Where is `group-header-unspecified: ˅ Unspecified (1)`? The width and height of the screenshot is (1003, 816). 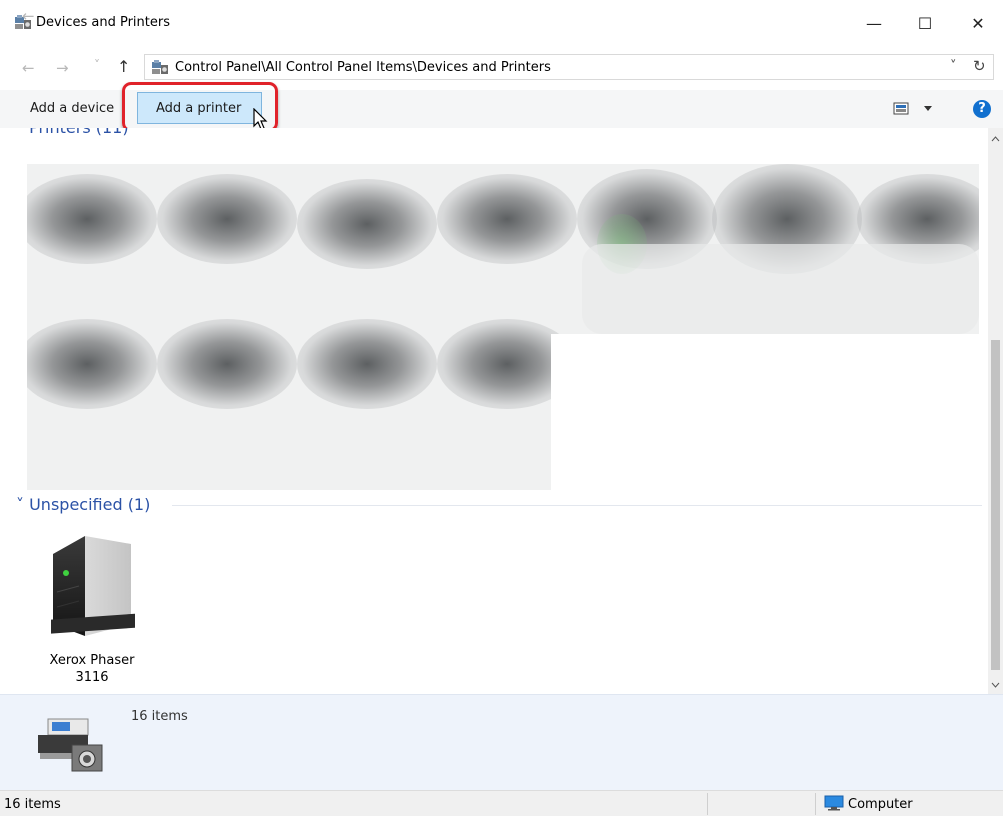
group-header-unspecified: ˅ Unspecified (1) is located at coordinates (83, 504).